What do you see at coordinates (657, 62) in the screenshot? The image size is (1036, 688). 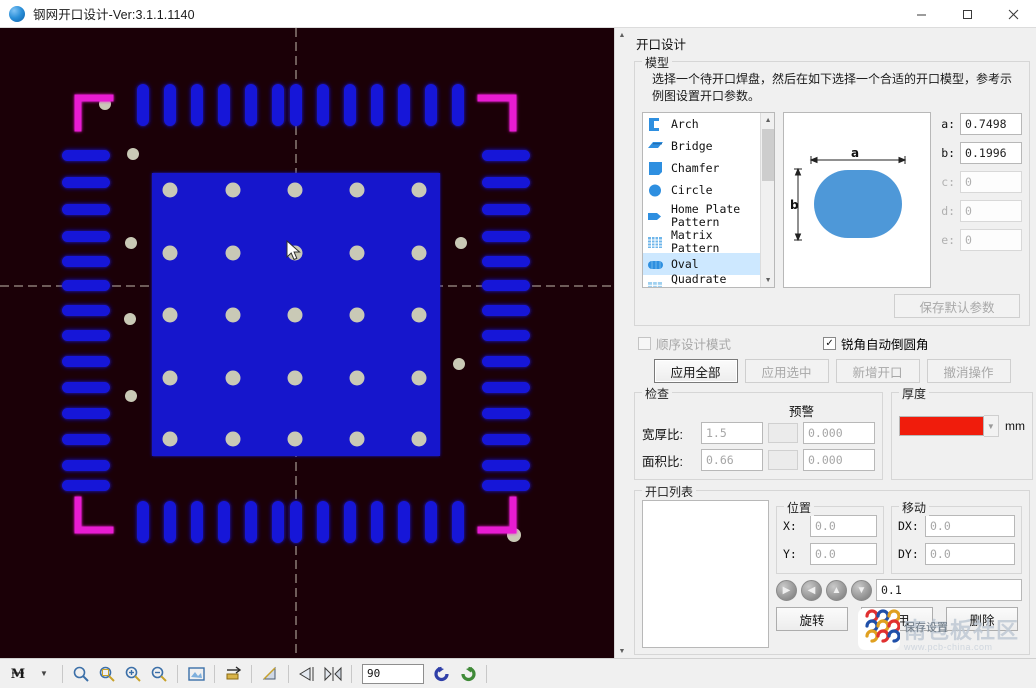 I see `model-group-label: 模型` at bounding box center [657, 62].